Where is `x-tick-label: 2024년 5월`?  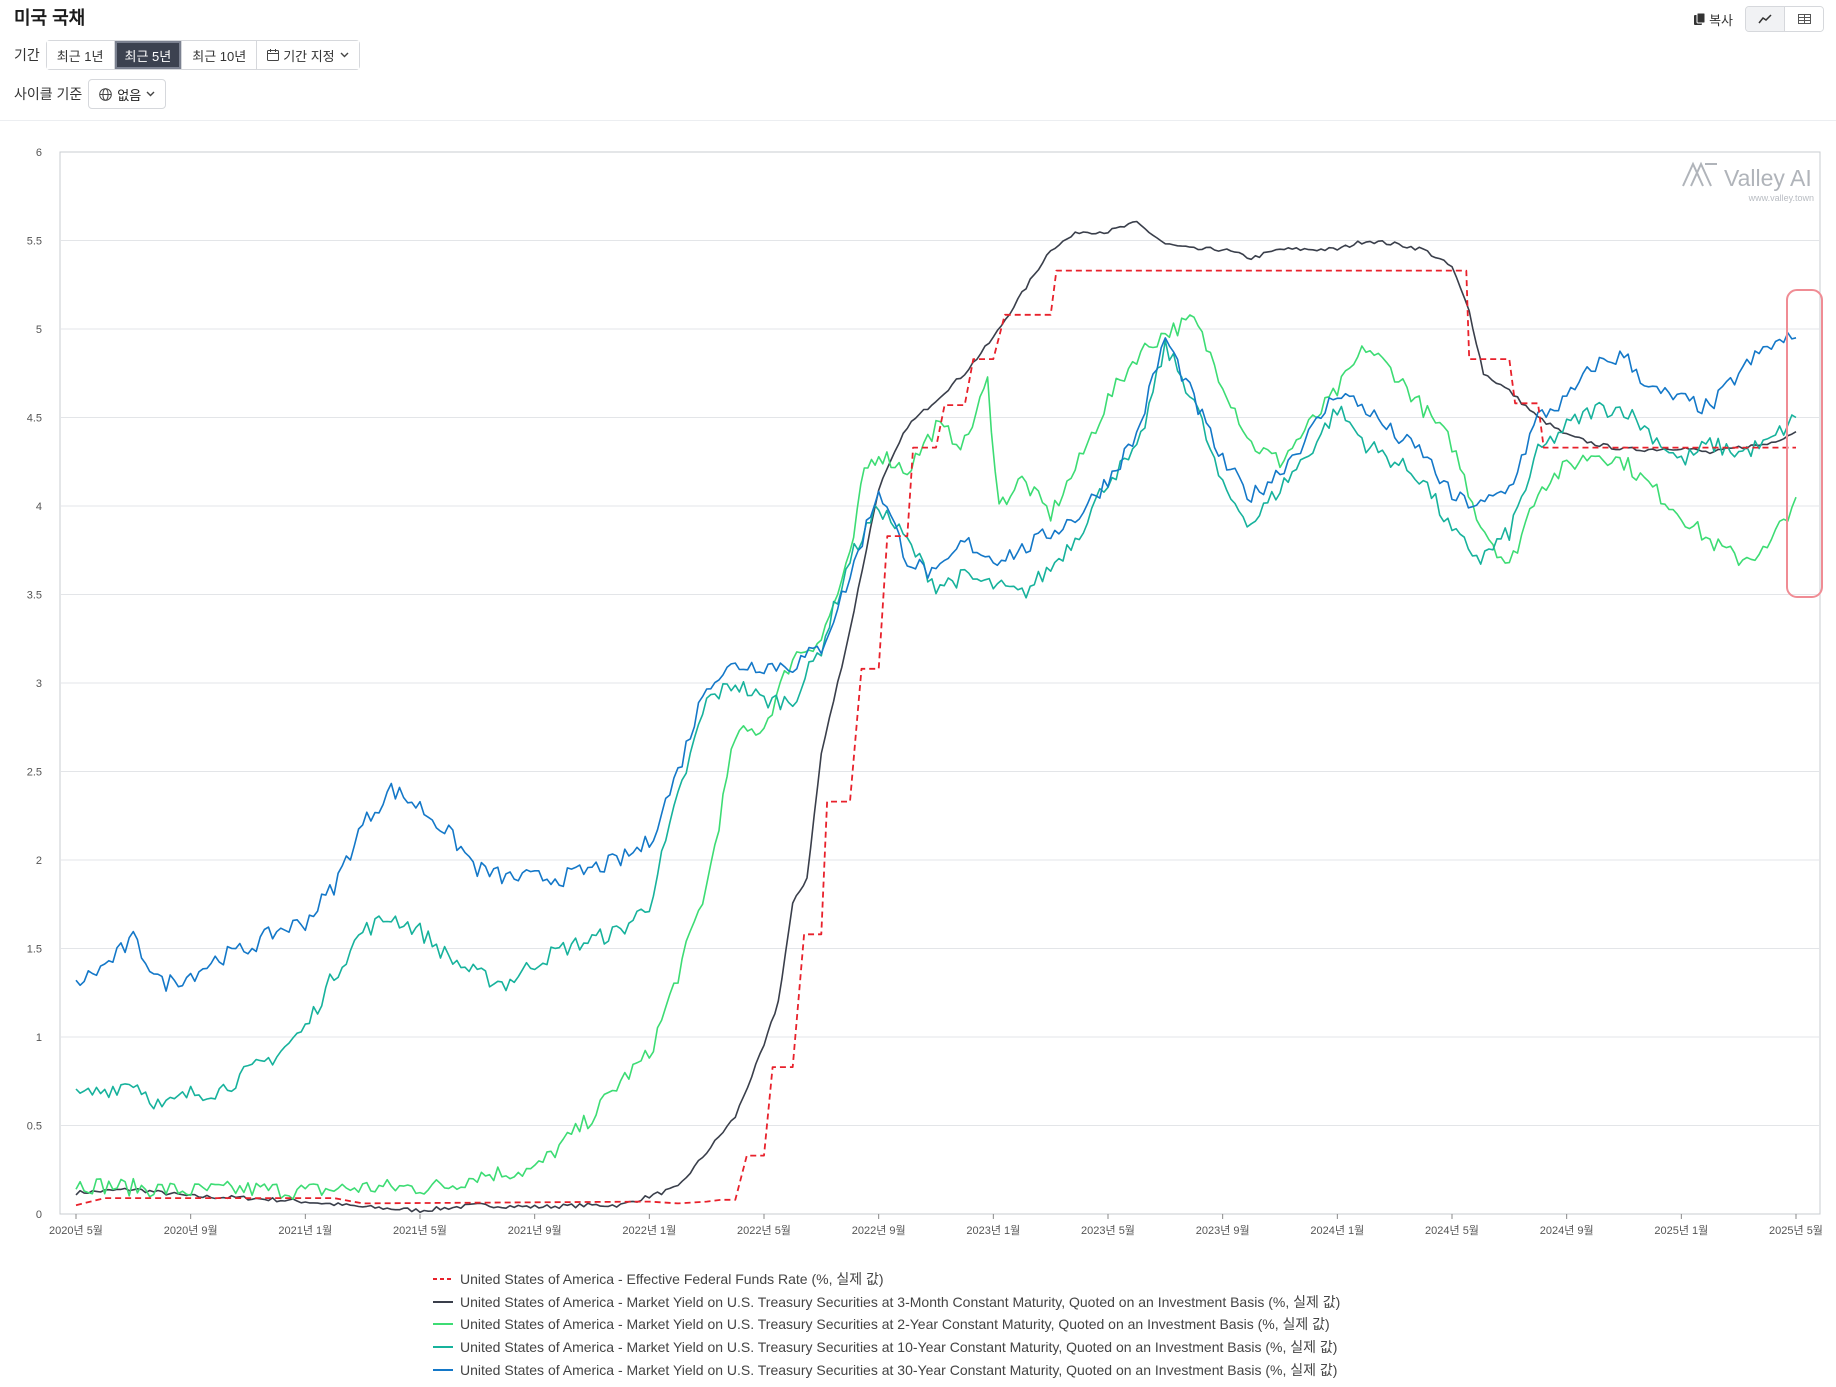 x-tick-label: 2024년 5월 is located at coordinates (1452, 1230).